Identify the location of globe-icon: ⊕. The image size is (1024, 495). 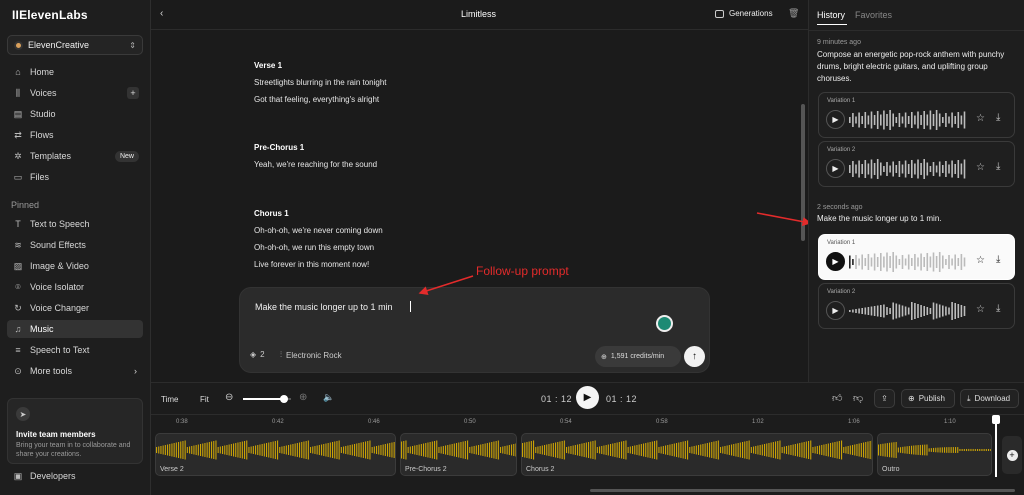
(911, 398).